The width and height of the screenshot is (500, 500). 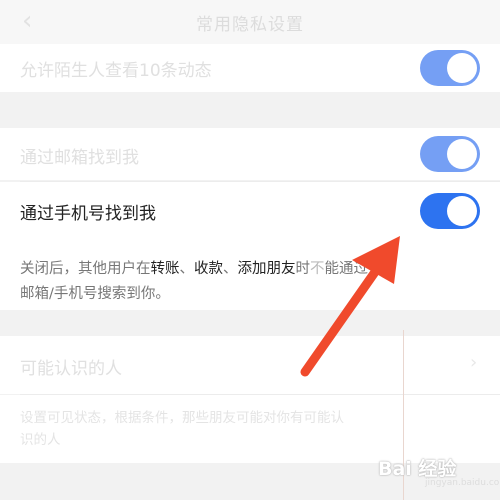 I want to click on stranger-posts-toggle, so click(x=450, y=68).